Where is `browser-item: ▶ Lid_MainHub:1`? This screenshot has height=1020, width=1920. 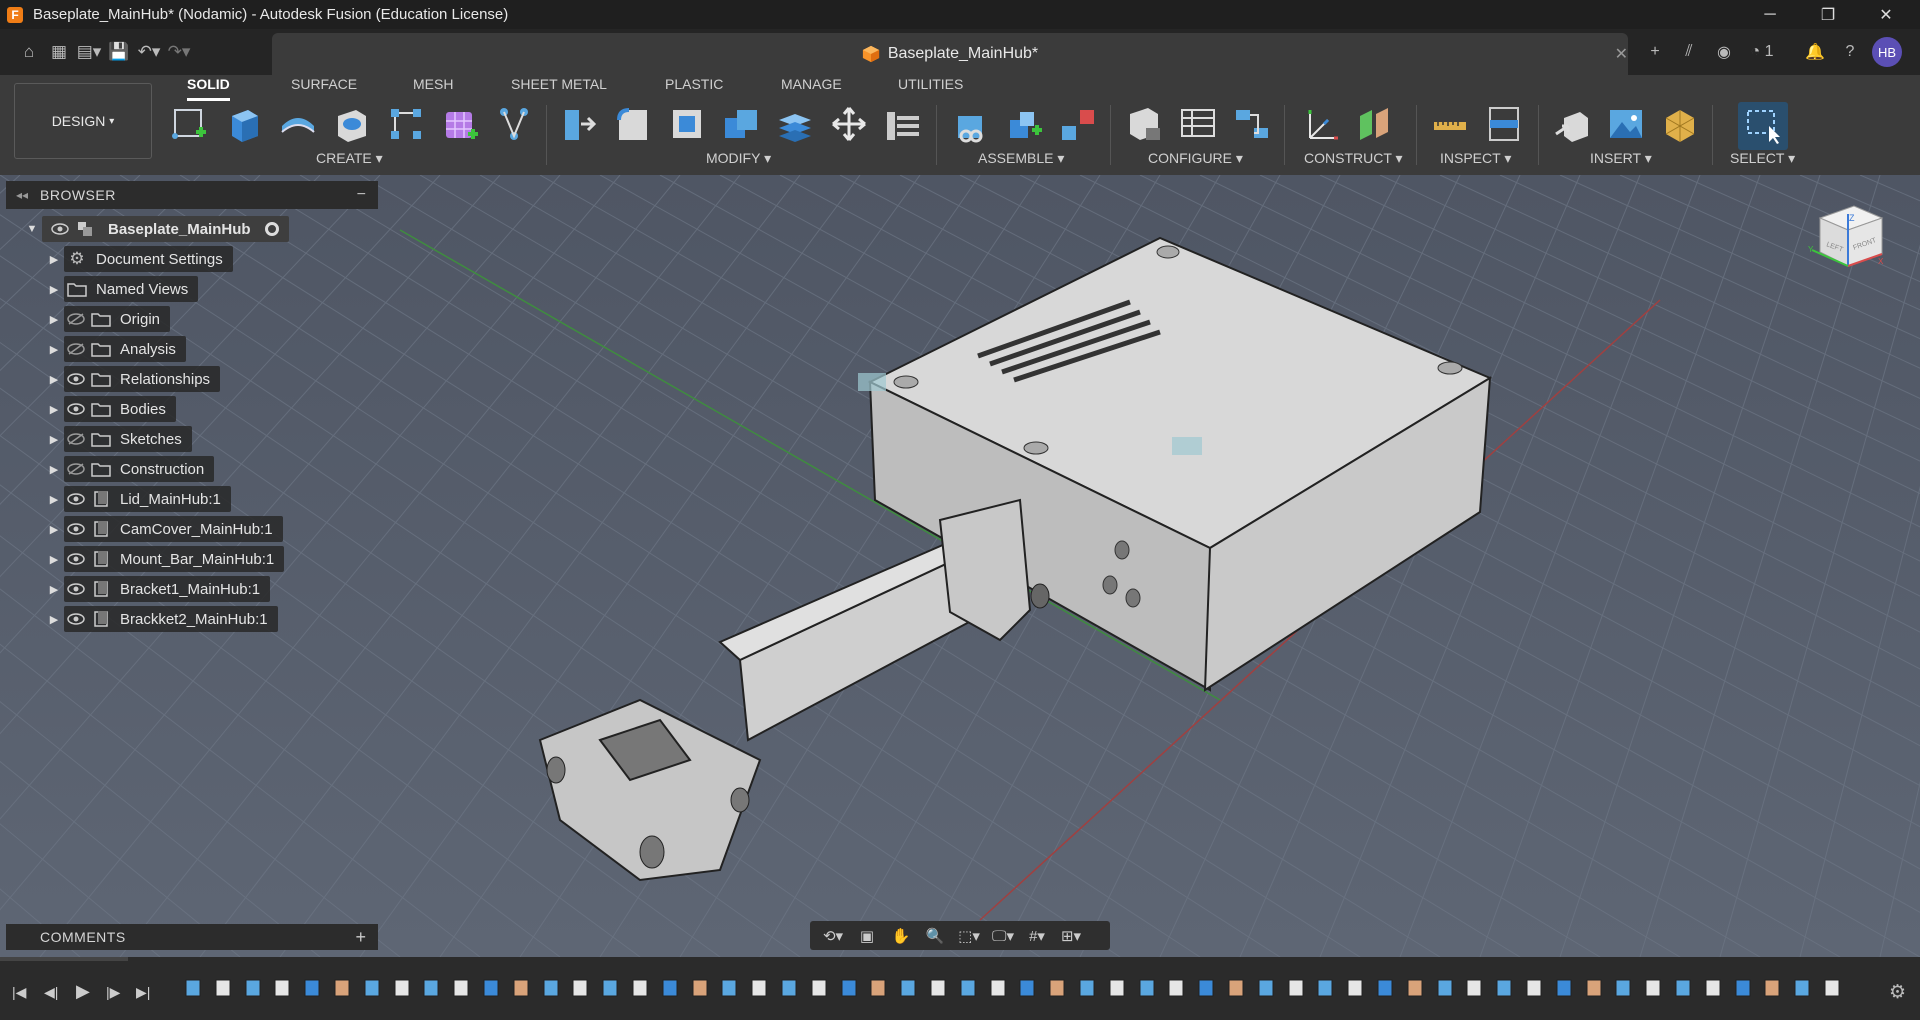 browser-item: ▶ Lid_MainHub:1 is located at coordinates (137, 499).